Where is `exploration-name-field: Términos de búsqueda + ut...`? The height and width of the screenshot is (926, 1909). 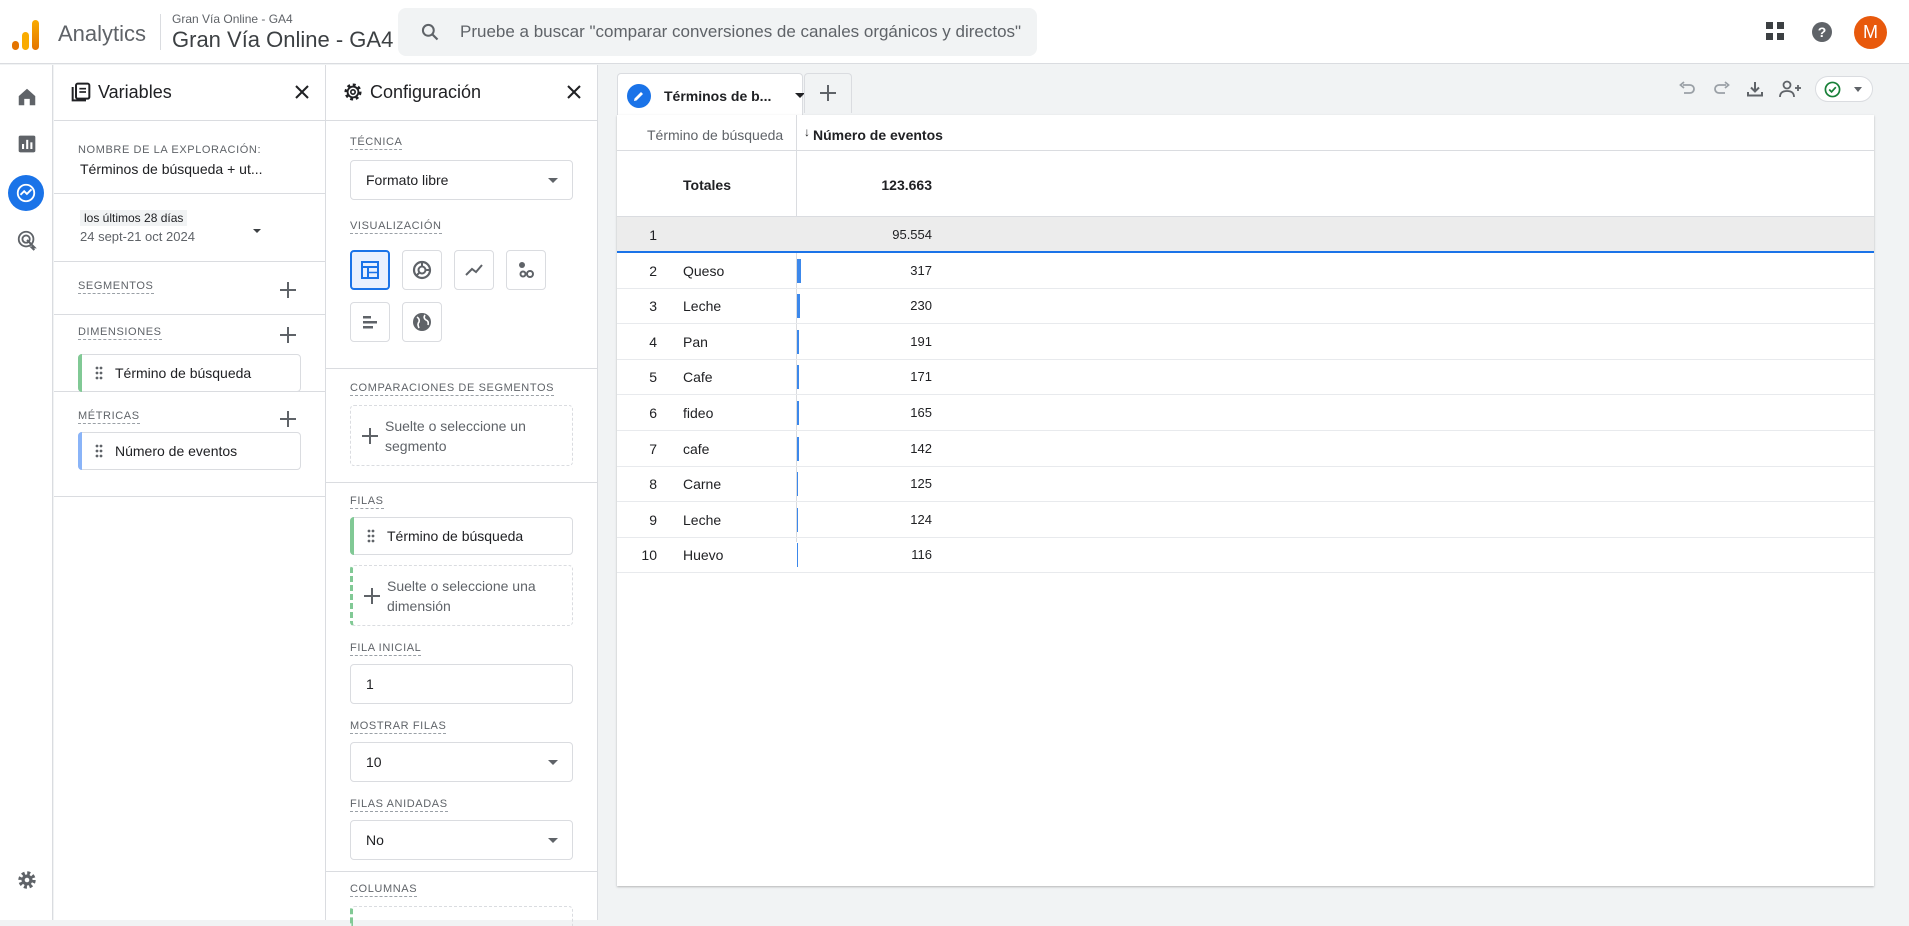 exploration-name-field: Términos de búsqueda + ut... is located at coordinates (171, 169).